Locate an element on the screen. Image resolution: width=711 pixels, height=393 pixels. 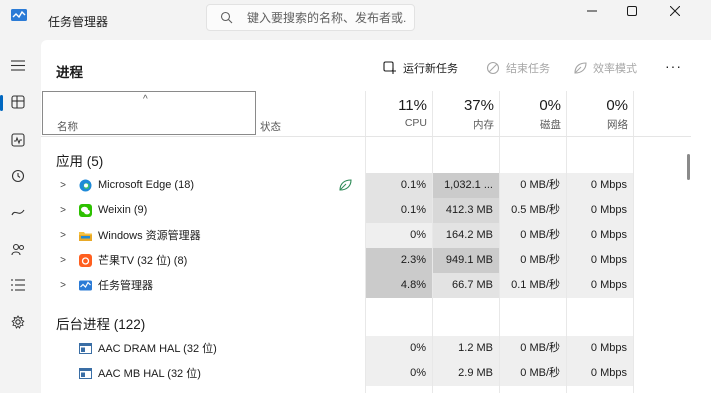
nav-rail is located at coordinates (18, 216).